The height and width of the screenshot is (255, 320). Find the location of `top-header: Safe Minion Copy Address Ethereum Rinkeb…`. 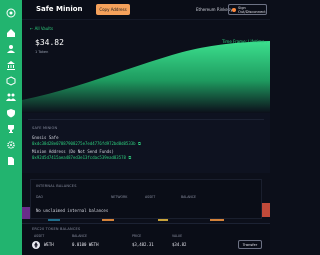

top-header: Safe Minion Copy Address Ethereum Rinkeb… is located at coordinates (146, 10).